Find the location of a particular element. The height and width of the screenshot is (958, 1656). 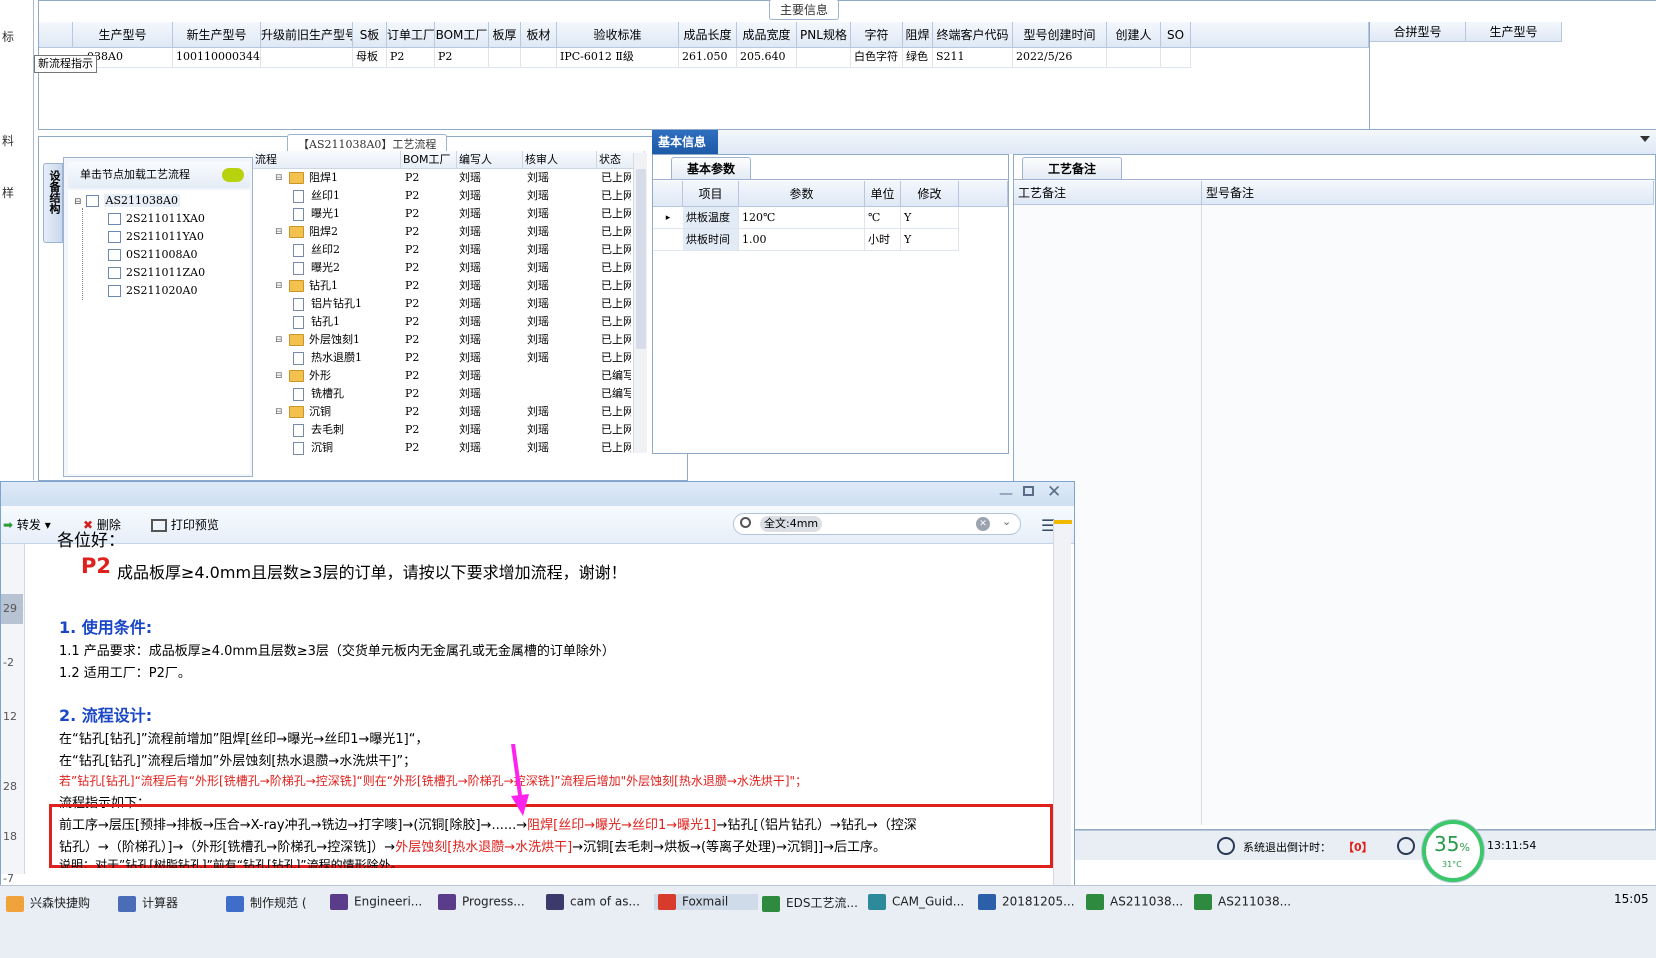

mail-scrollbar is located at coordinates (1062, 720).